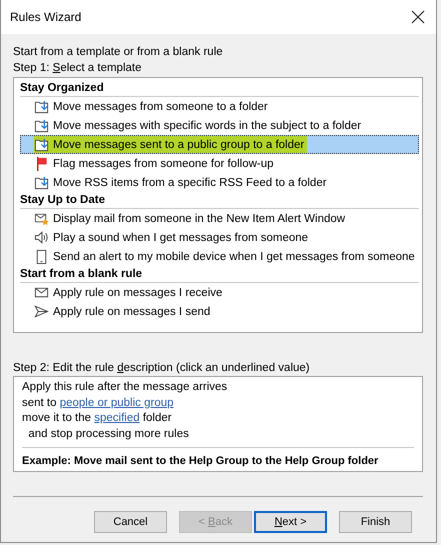 Image resolution: width=441 pixels, height=545 pixels. I want to click on group-header: Start from a blank rule, so click(219, 274).